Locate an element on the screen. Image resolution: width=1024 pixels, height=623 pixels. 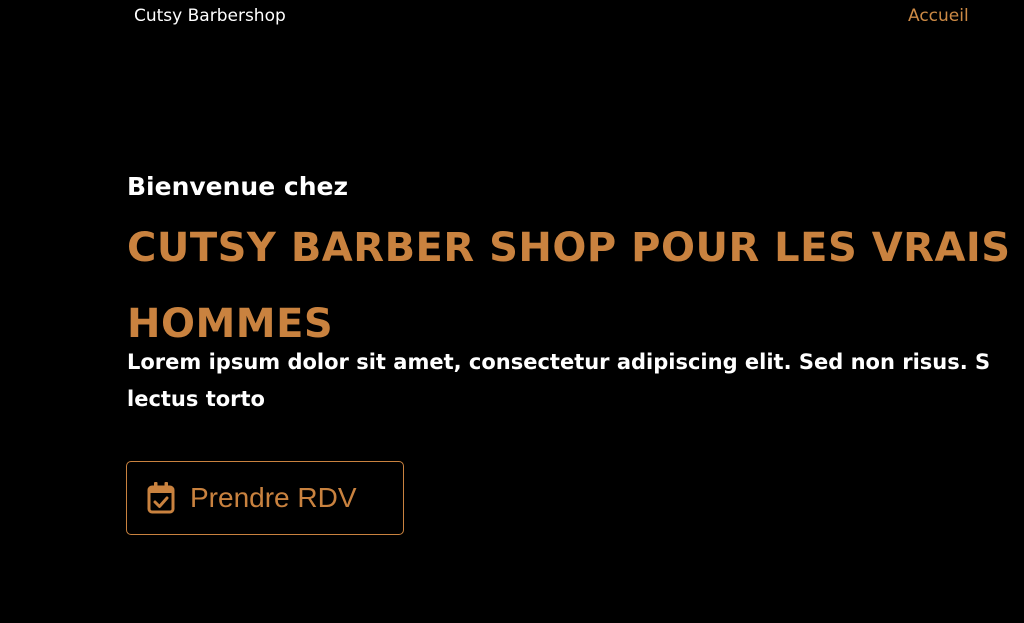
brand-logo-link: Cutsy Barbershop is located at coordinates (210, 16).